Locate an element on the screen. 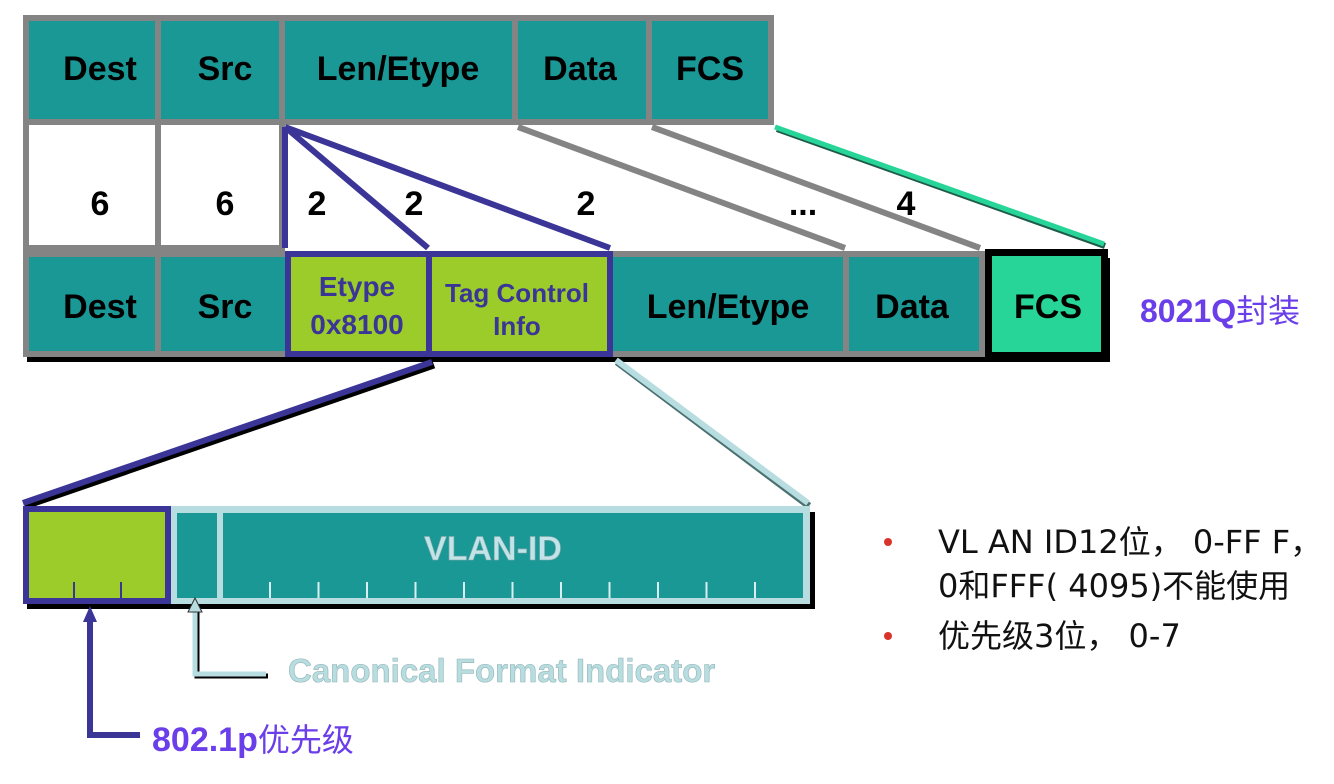 Image resolution: width=1334 pixels, height=784 pixels. tagged-dest-label: Dest is located at coordinates (100, 307).